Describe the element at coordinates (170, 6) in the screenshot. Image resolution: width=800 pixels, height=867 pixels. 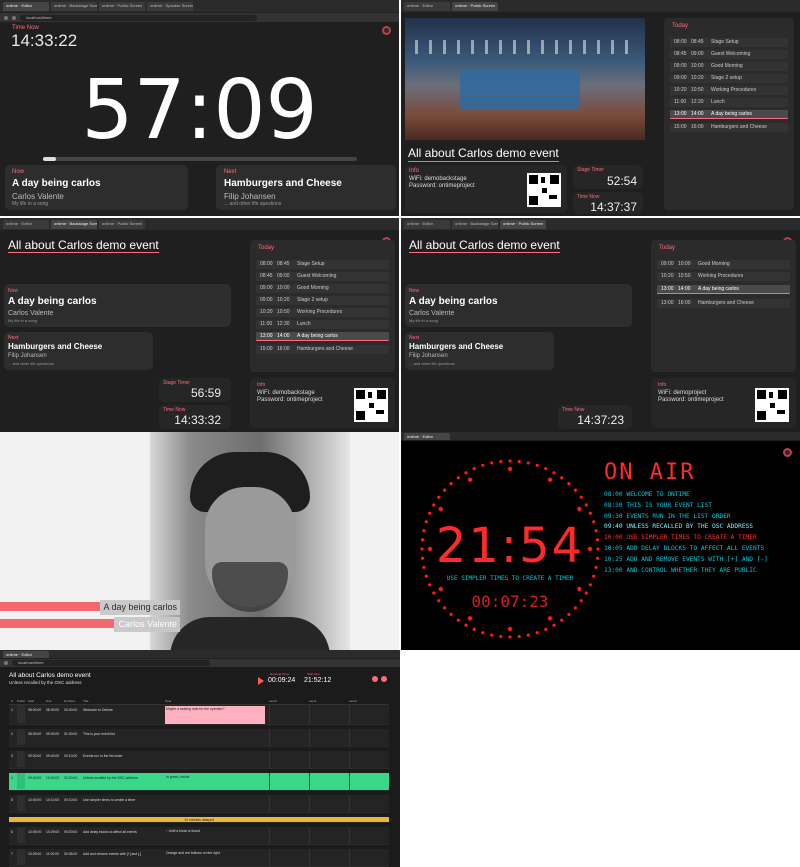
I see `browser-tab: ontime · Speaker Screen` at that location.